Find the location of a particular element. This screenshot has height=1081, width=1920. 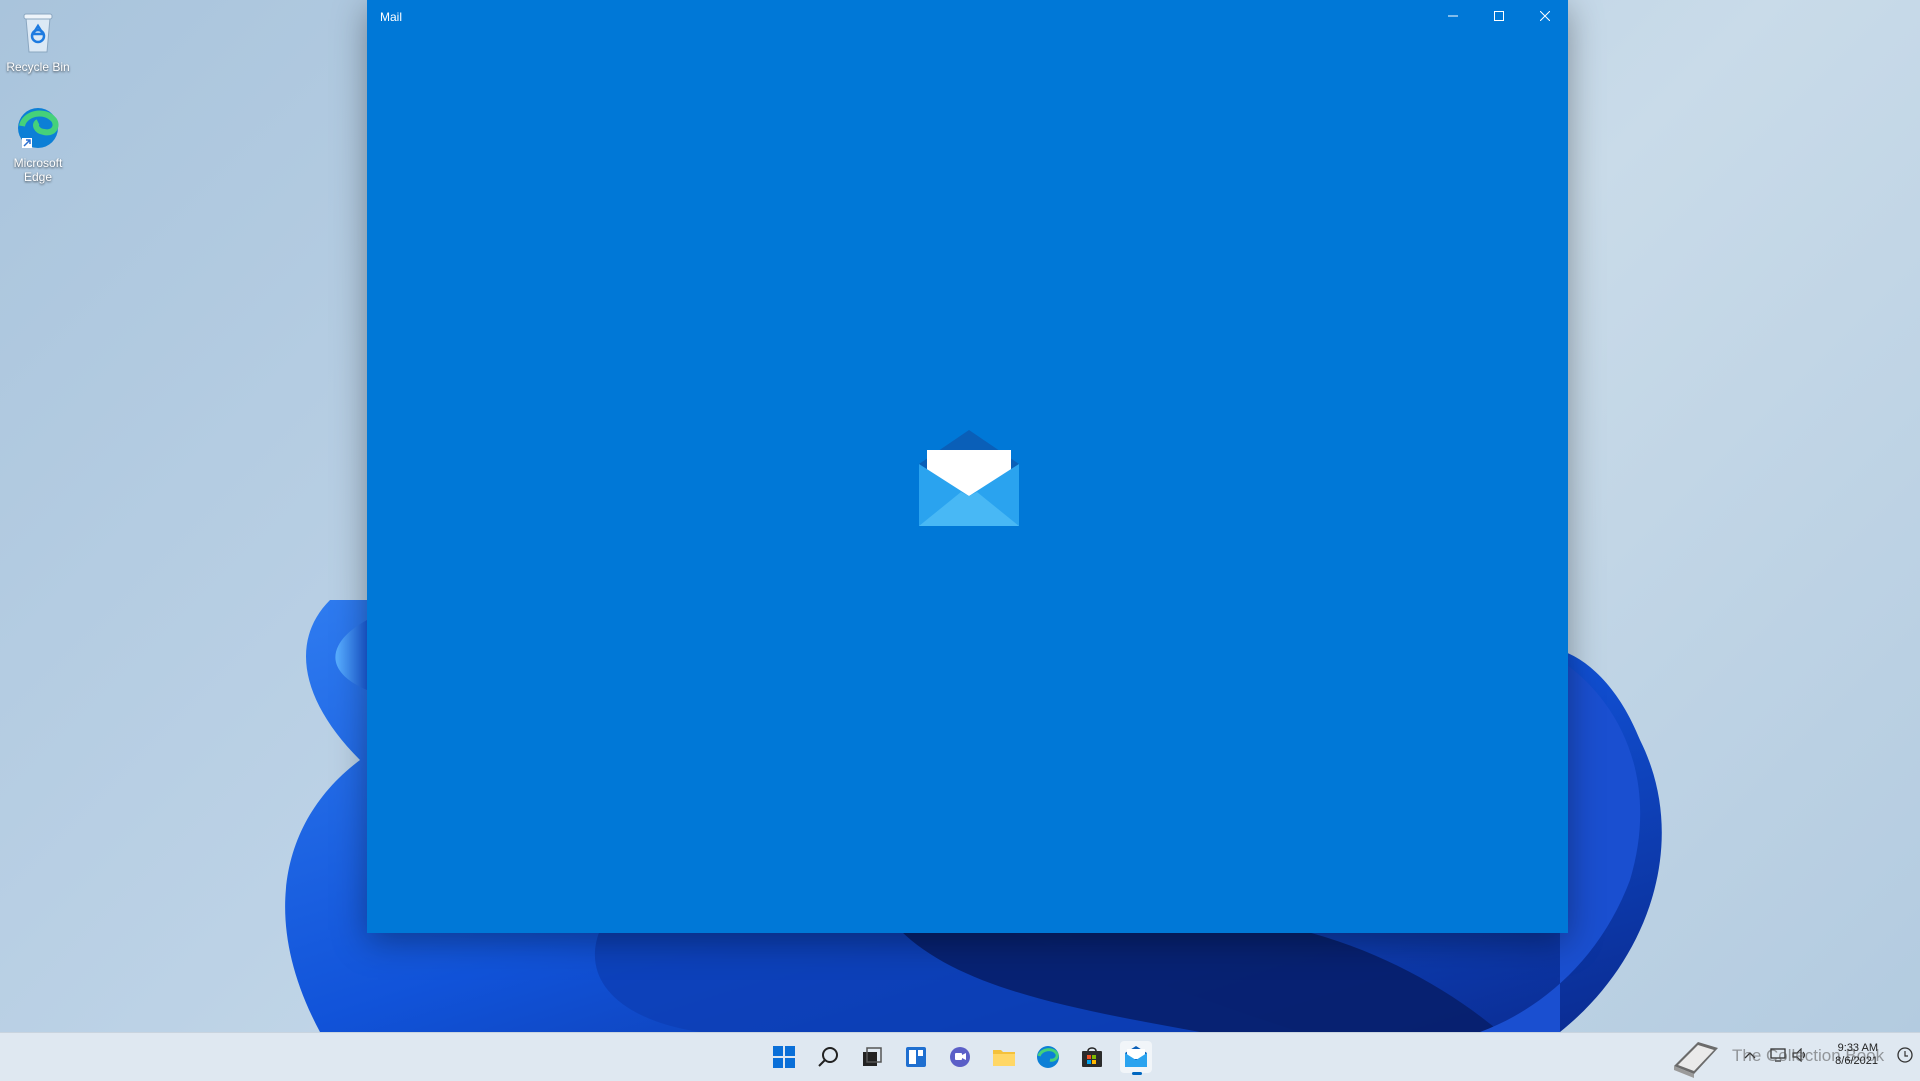

clock: 9:33 AM 8/6/2021 is located at coordinates (1856, 1055).